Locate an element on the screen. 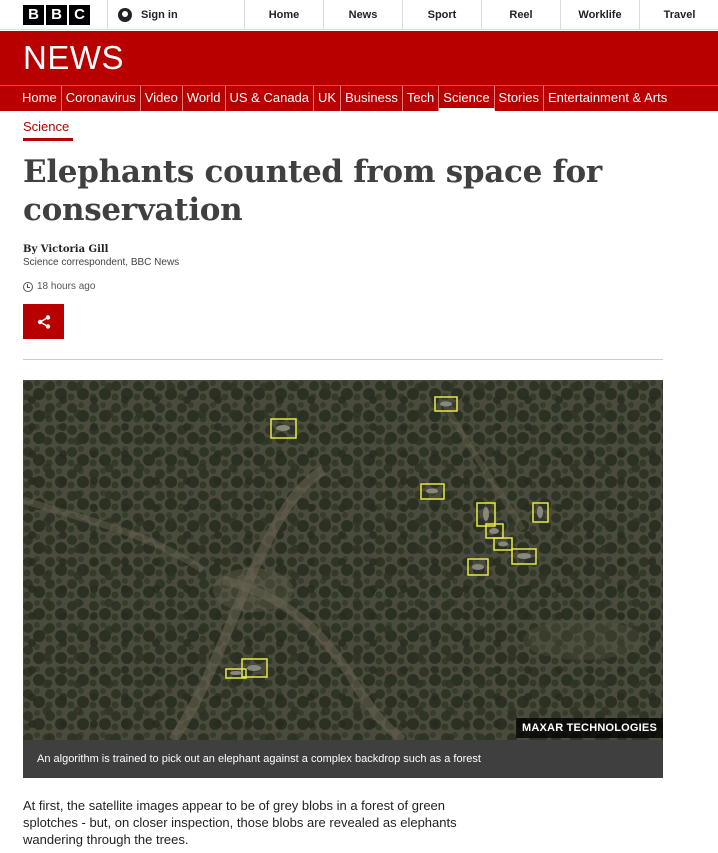  bbc-logo: B B C is located at coordinates (56, 15).